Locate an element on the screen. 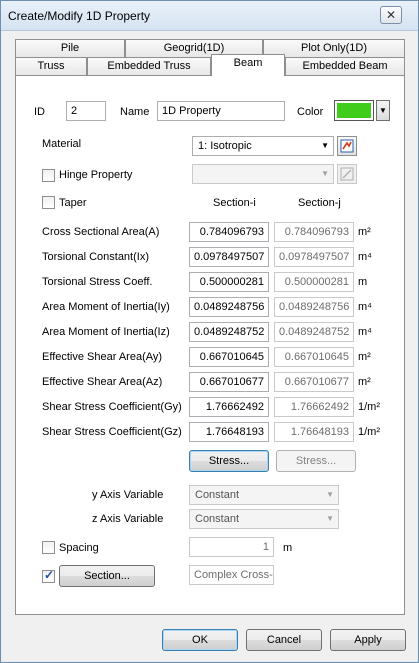  property-label: Effective Shear Area(Ay) is located at coordinates (102, 357).